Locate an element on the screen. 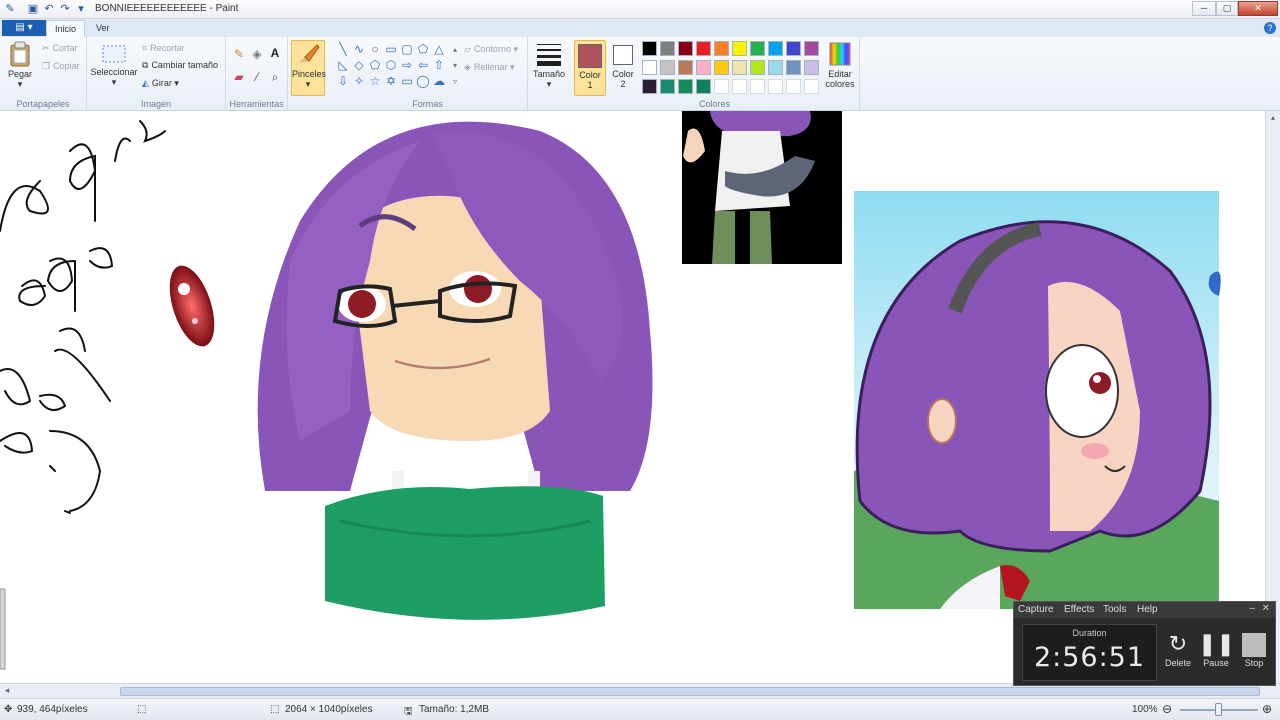 The image size is (1280, 720). fill-bucket-icon: ◈ is located at coordinates (257, 54).